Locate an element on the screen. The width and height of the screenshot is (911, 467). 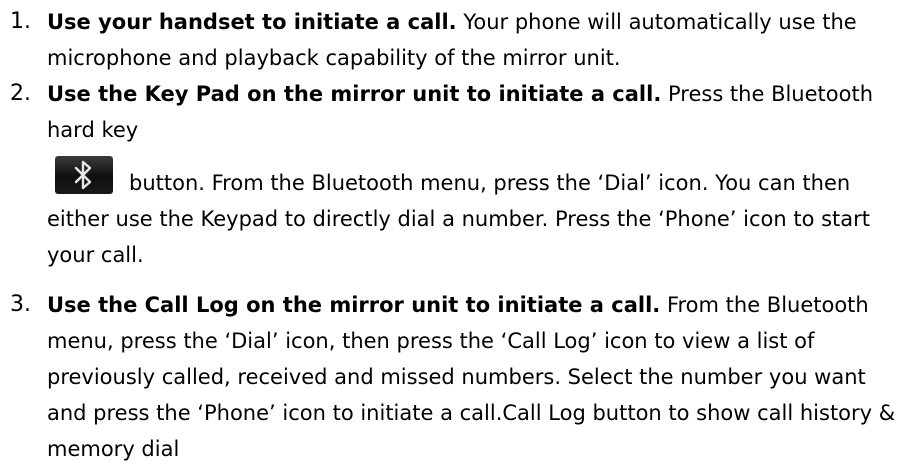
bluetooth-icon is located at coordinates (84, 175).